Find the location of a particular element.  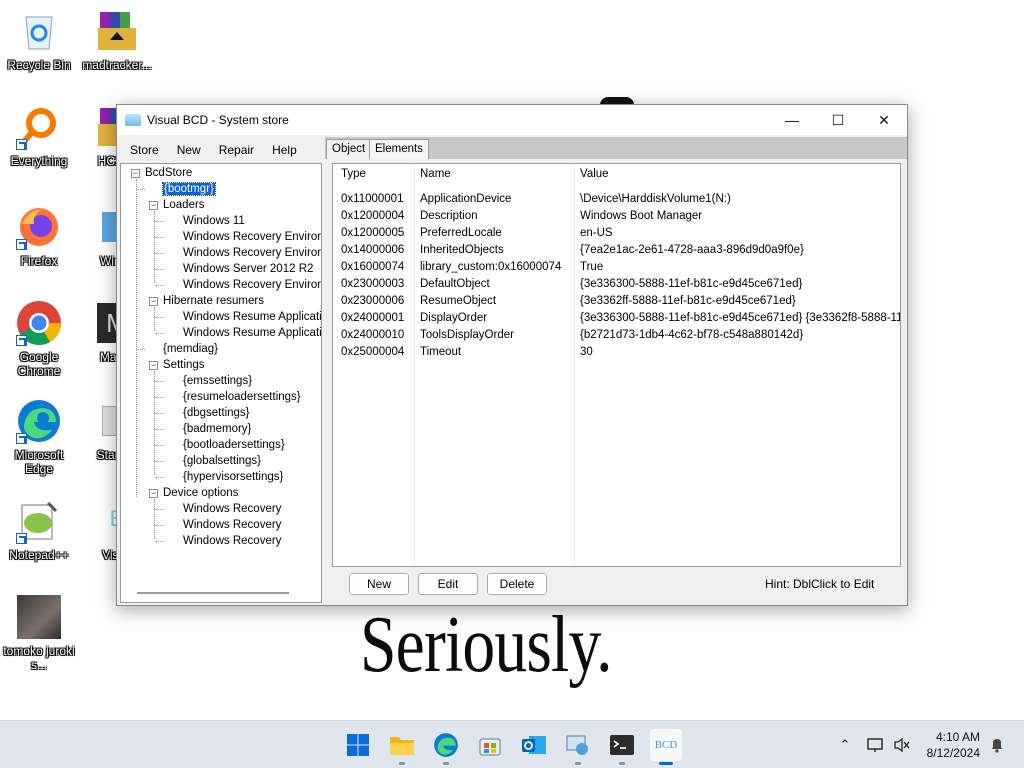

column-header-value: Value is located at coordinates (594, 174).